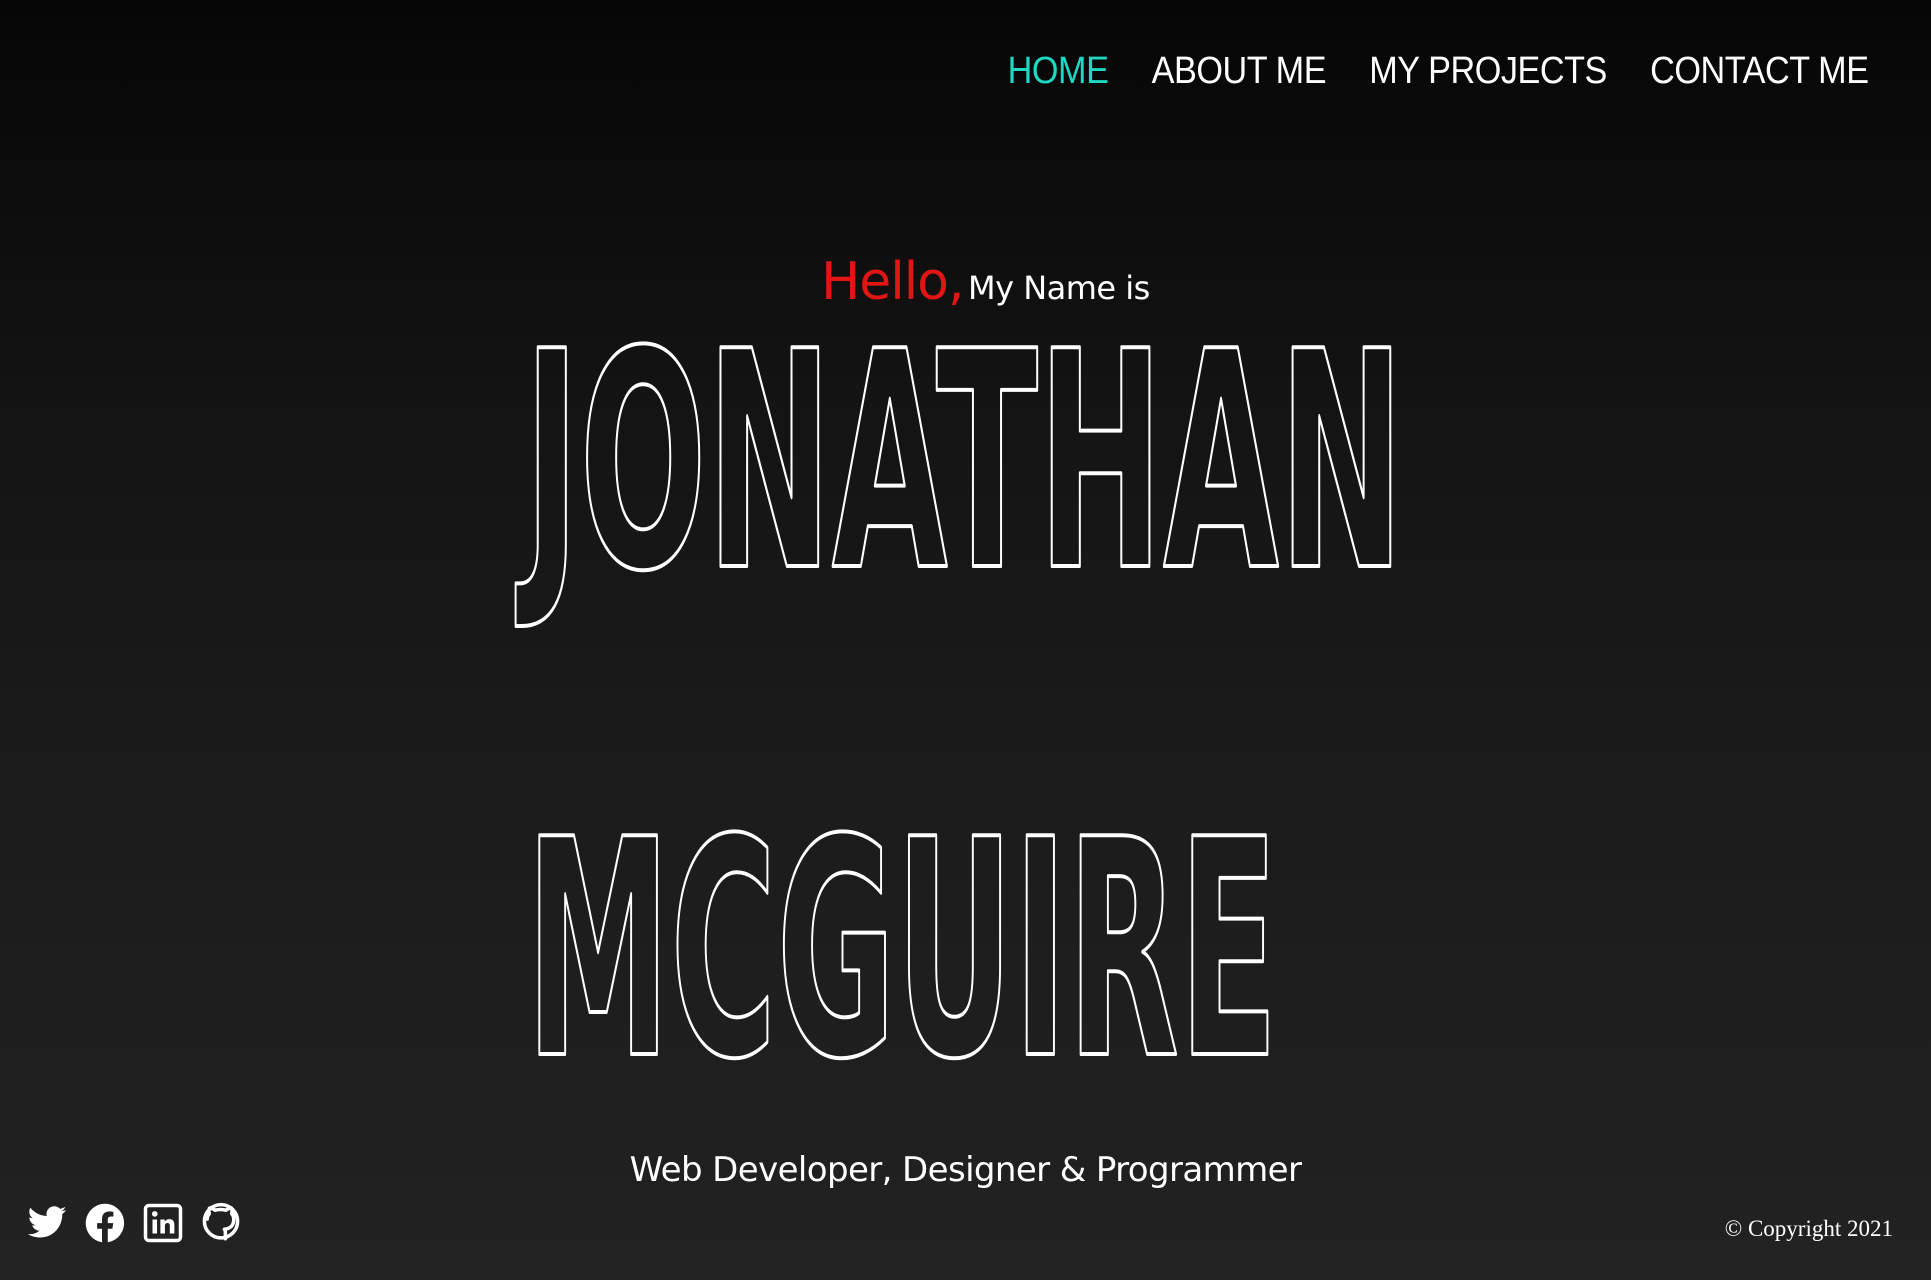 This screenshot has height=1280, width=1931. Describe the element at coordinates (105, 1223) in the screenshot. I see `facebook-icon` at that location.